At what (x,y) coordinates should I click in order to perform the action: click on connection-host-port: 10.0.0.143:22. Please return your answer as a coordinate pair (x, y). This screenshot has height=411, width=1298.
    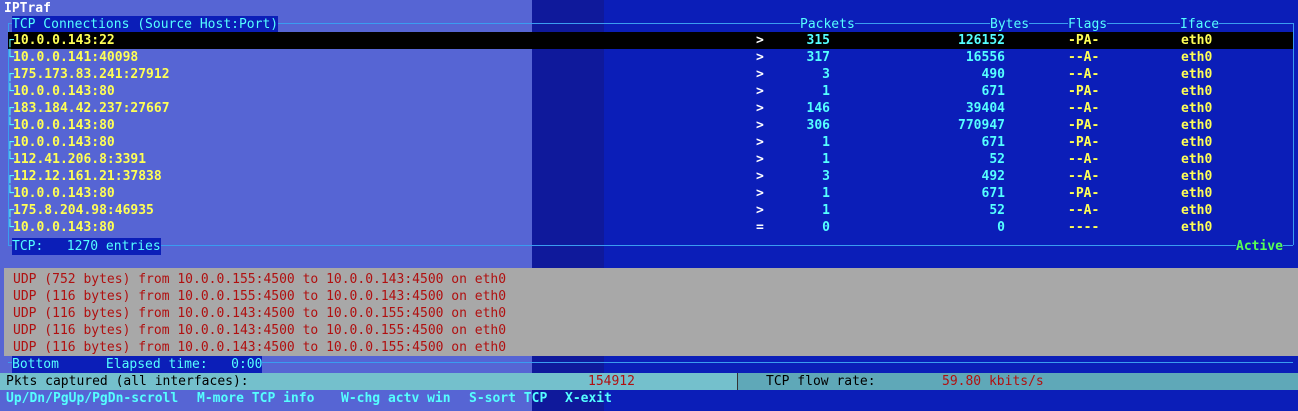
    Looking at the image, I should click on (64, 40).